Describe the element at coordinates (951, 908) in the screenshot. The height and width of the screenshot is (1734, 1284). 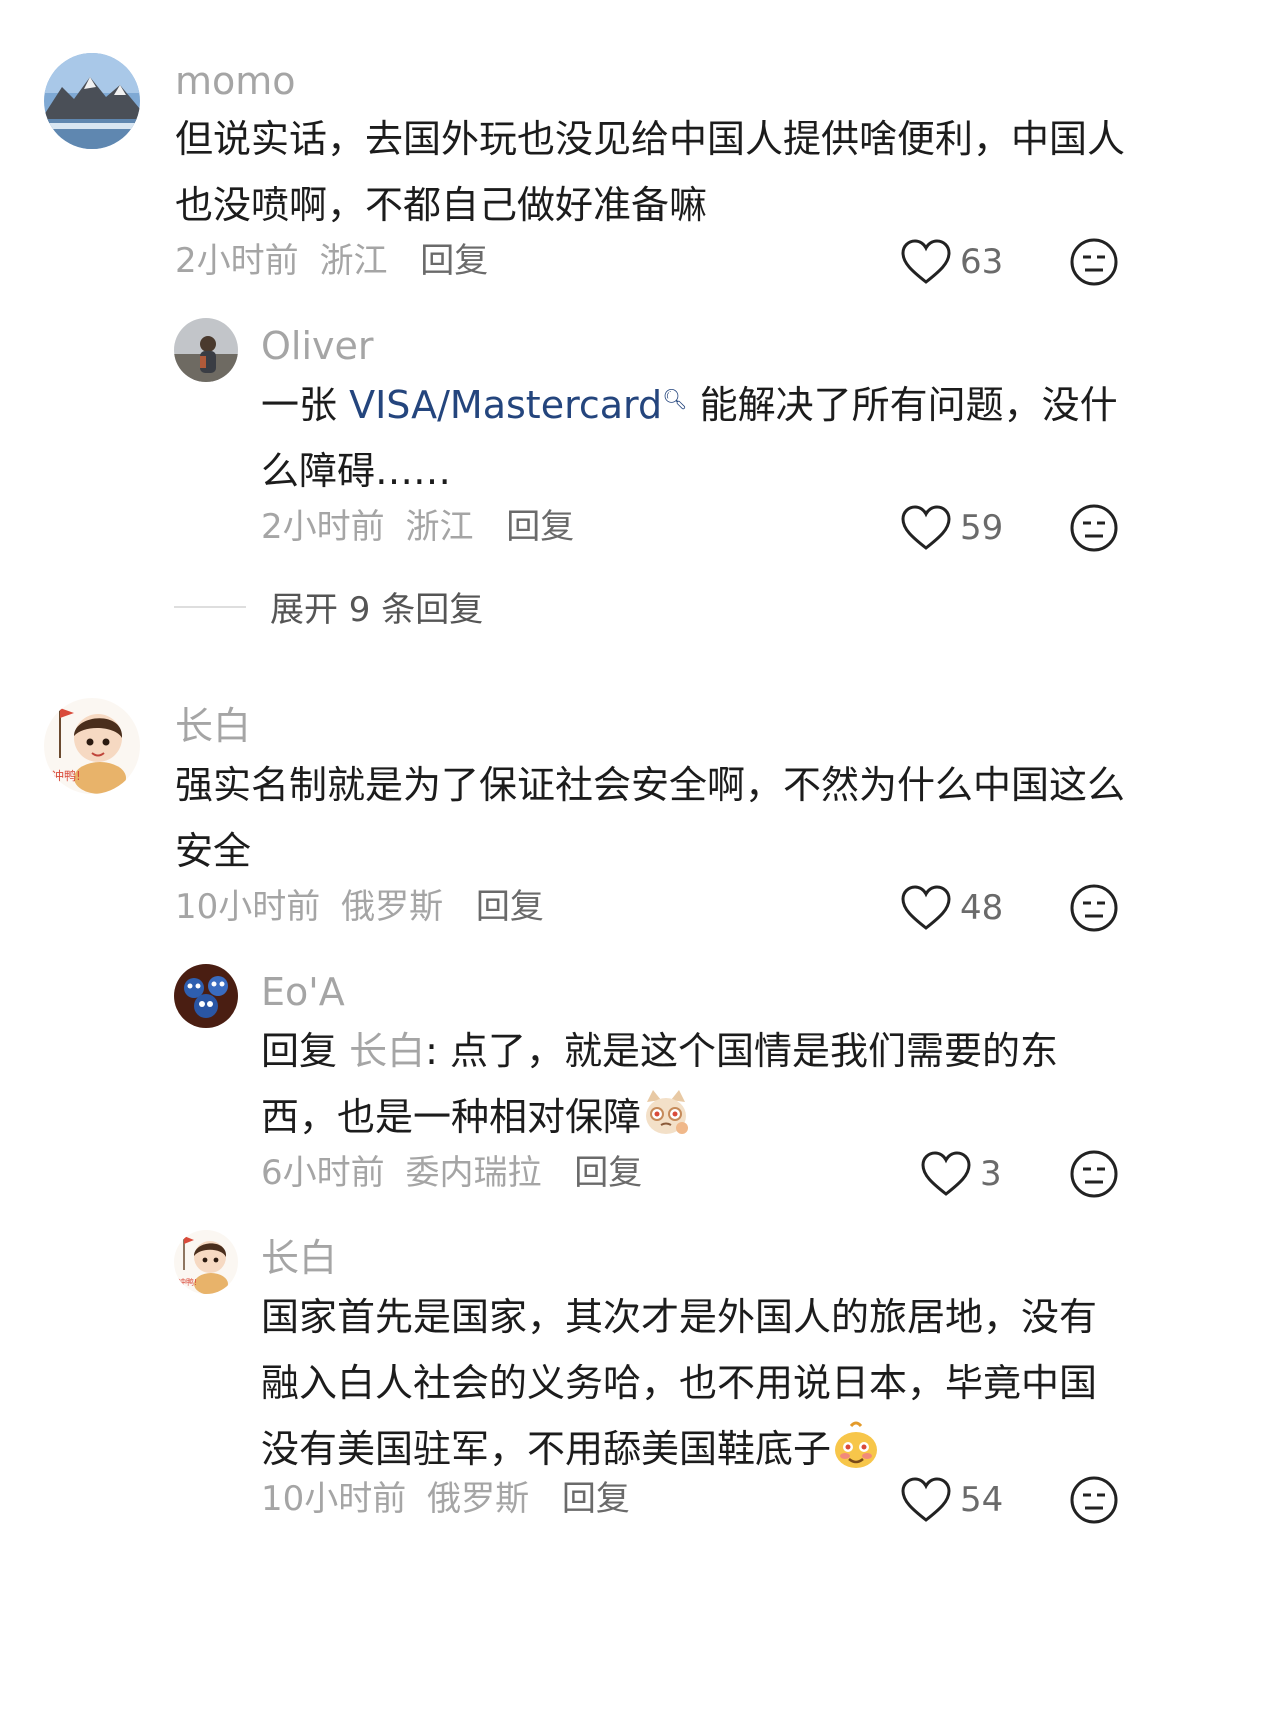
I see `like-button: 48` at that location.